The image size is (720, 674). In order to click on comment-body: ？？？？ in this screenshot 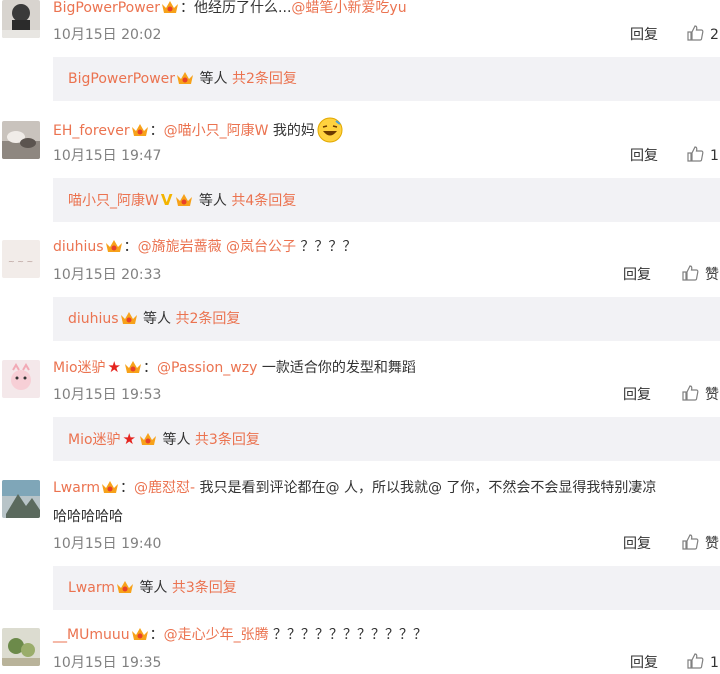, I will do `click(328, 247)`.